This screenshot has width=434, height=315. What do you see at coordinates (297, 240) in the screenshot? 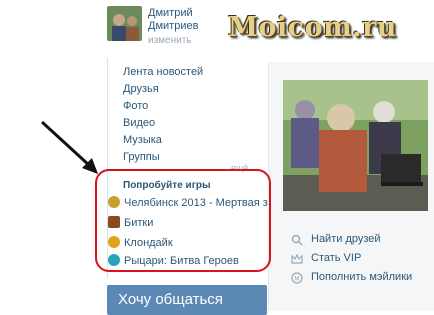
I see `search-icon` at bounding box center [297, 240].